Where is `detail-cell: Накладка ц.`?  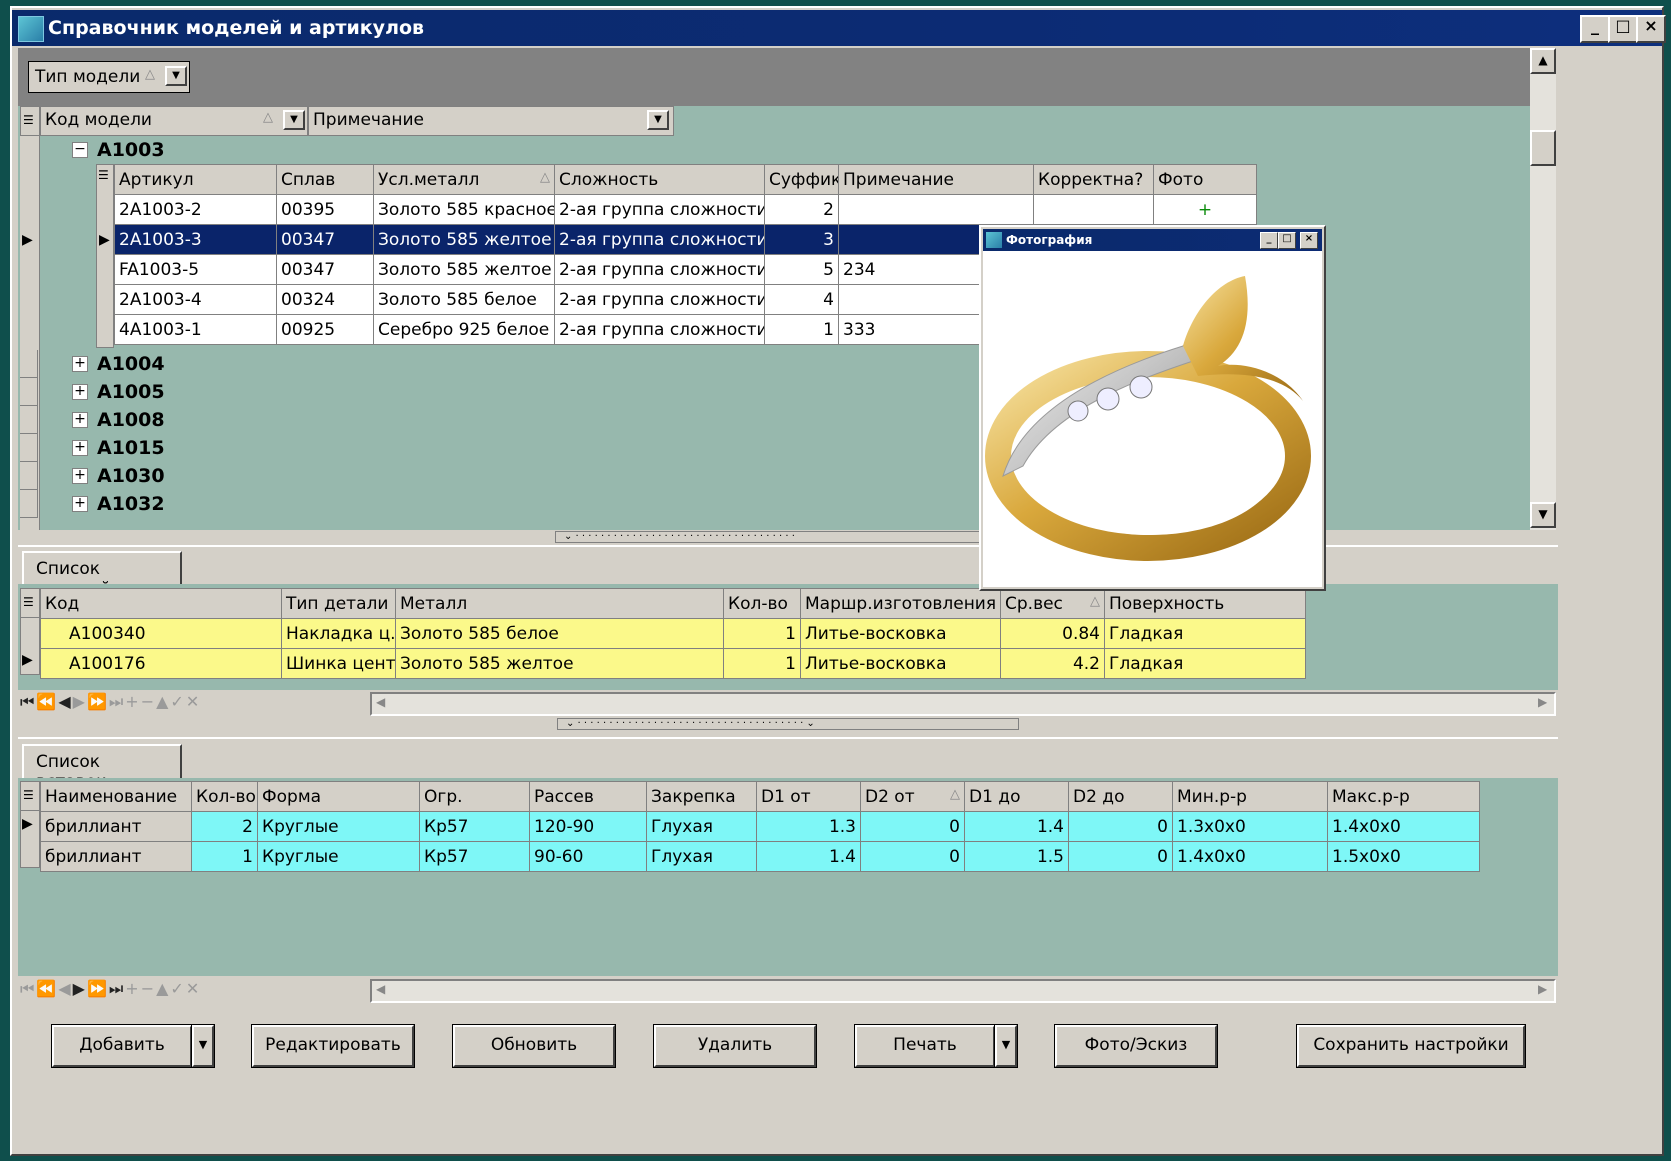
detail-cell: Накладка ц. is located at coordinates (338, 633).